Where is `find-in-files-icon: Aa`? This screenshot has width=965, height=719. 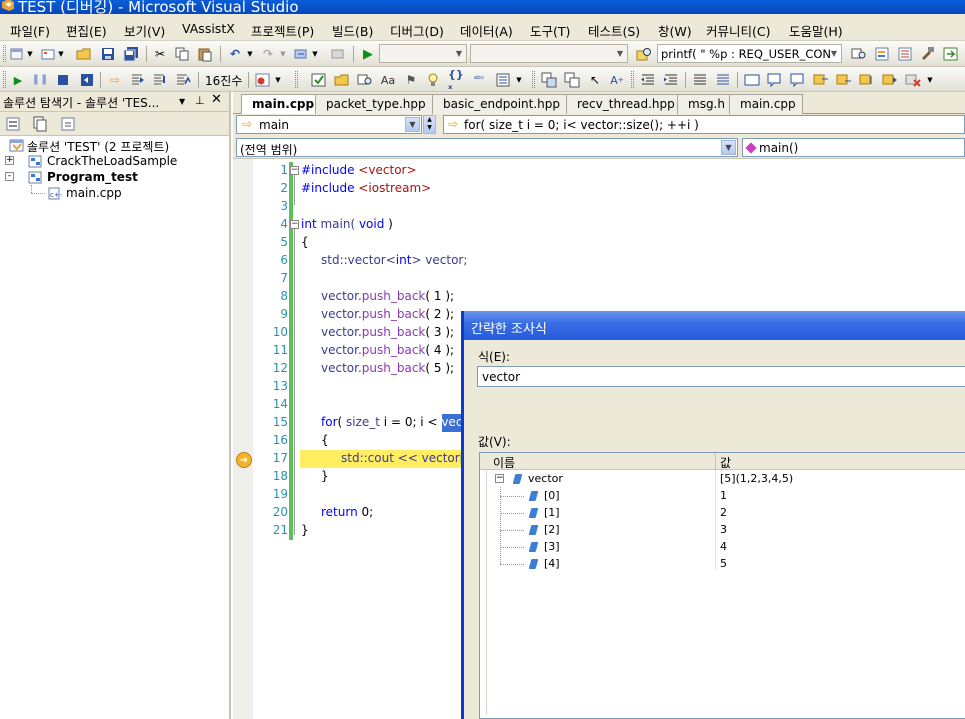 find-in-files-icon: Aa is located at coordinates (388, 80).